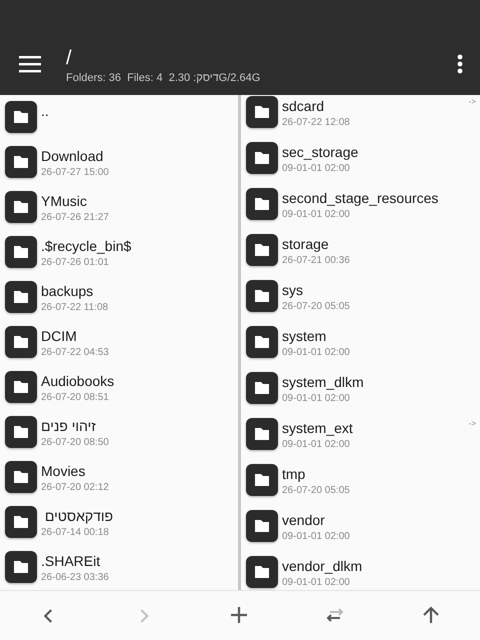 This screenshot has height=640, width=480. Describe the element at coordinates (316, 106) in the screenshot. I see `folder-name: sdcard` at that location.